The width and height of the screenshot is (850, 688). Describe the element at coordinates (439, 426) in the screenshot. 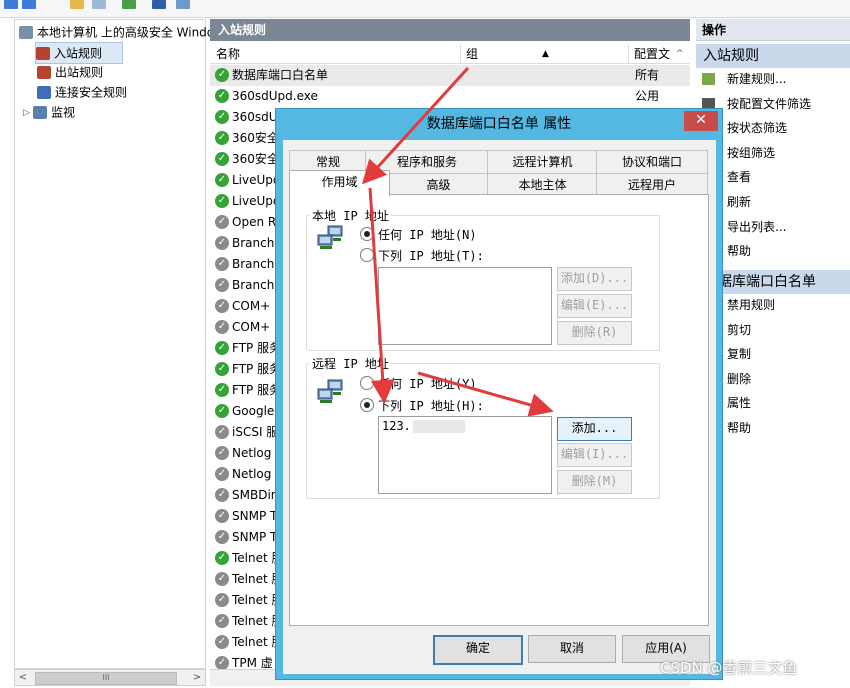

I see `redacted-ip-blur` at that location.